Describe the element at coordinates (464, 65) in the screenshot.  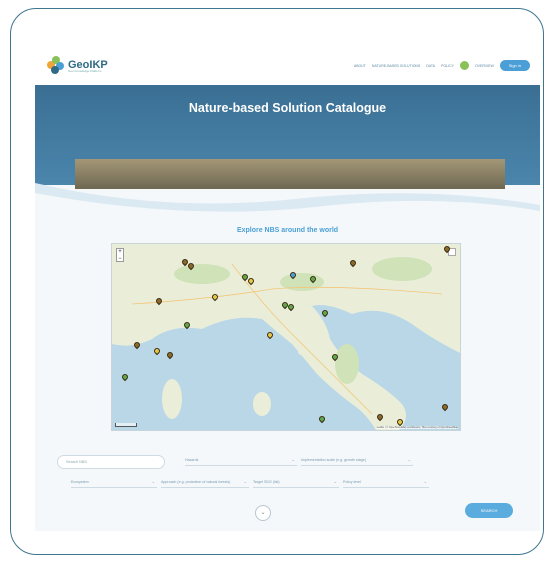
I see `profile-icon` at that location.